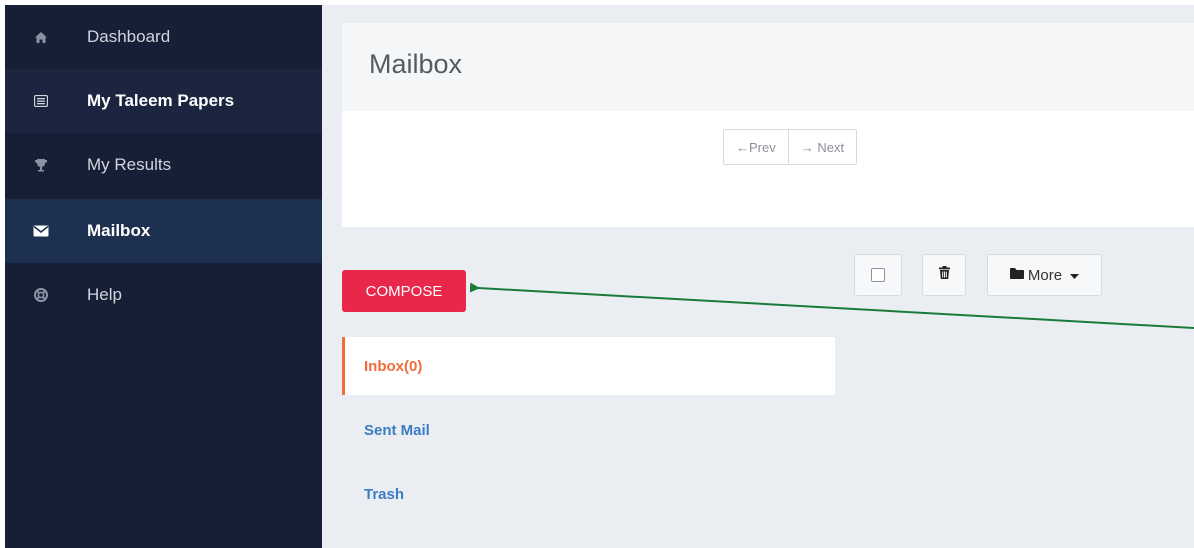 Image resolution: width=1194 pixels, height=548 pixels. I want to click on sidebar-item-label: My Taleem Papers, so click(161, 100).